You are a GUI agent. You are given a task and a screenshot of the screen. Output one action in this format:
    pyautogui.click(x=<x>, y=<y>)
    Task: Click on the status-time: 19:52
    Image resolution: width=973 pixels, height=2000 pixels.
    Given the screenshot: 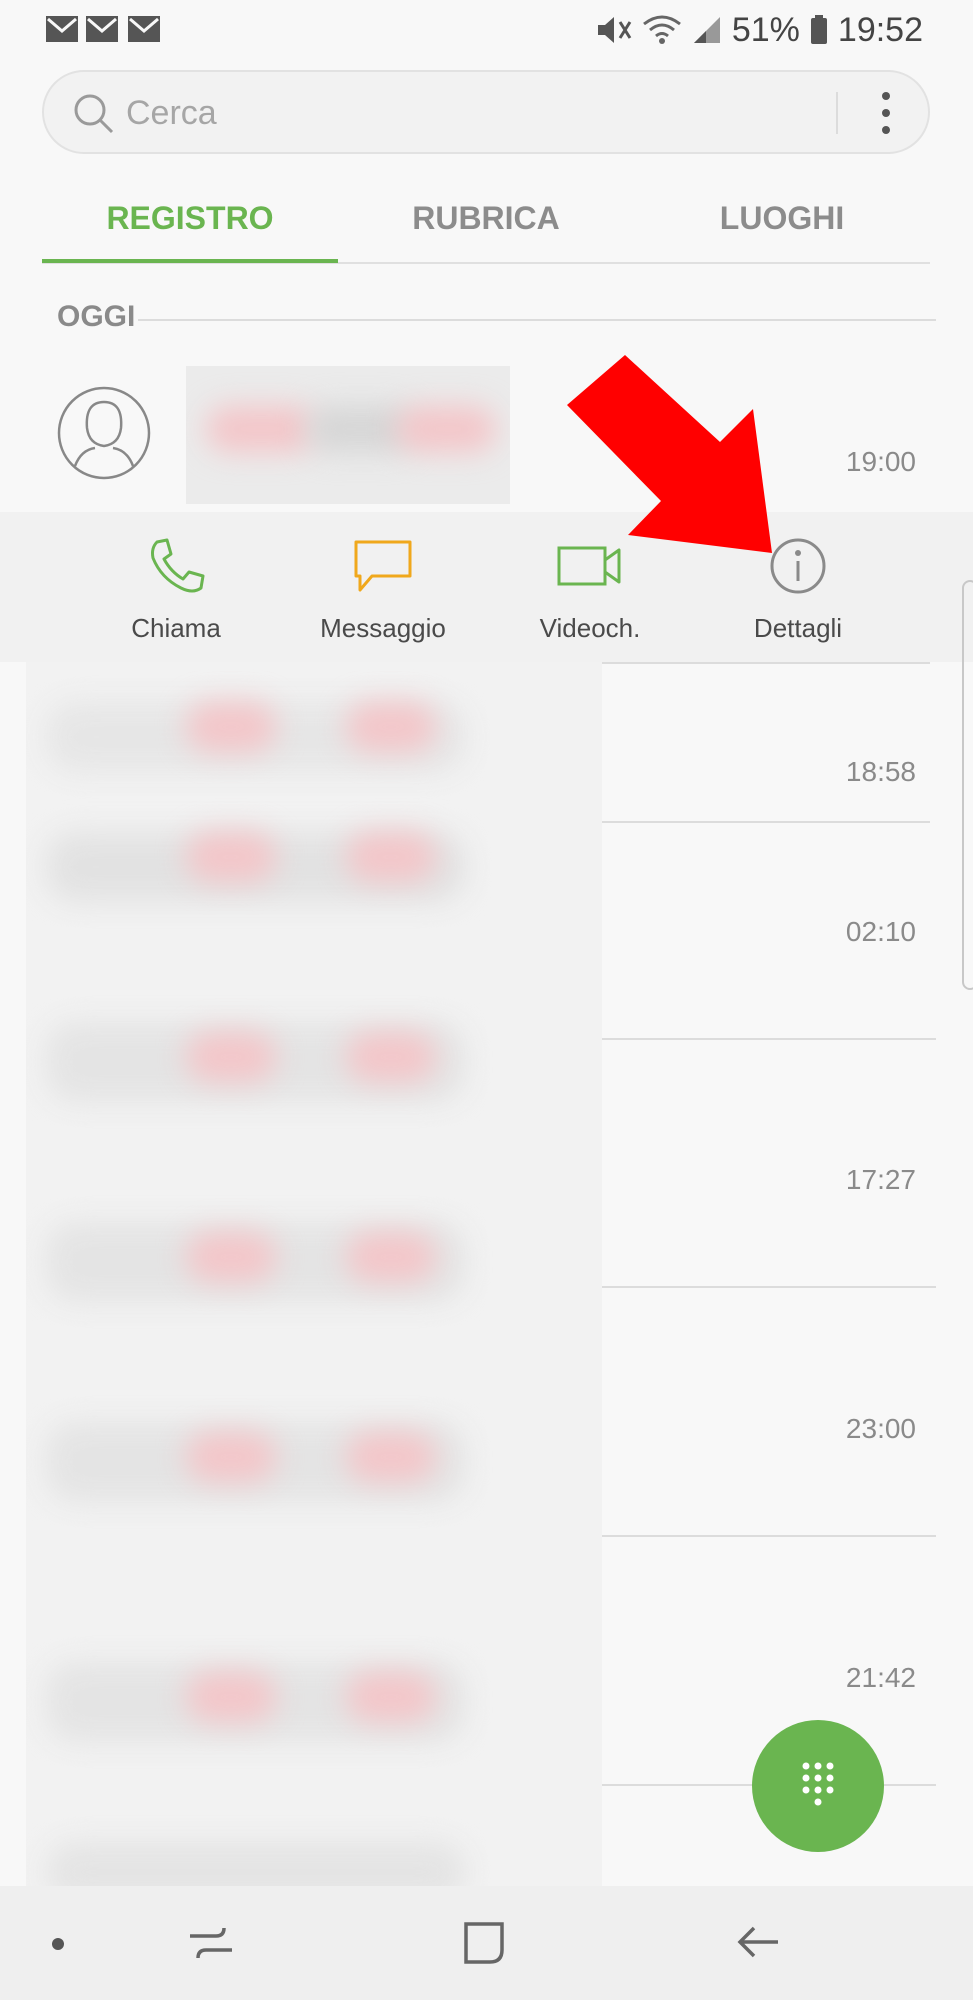 What is the action you would take?
    pyautogui.click(x=880, y=29)
    